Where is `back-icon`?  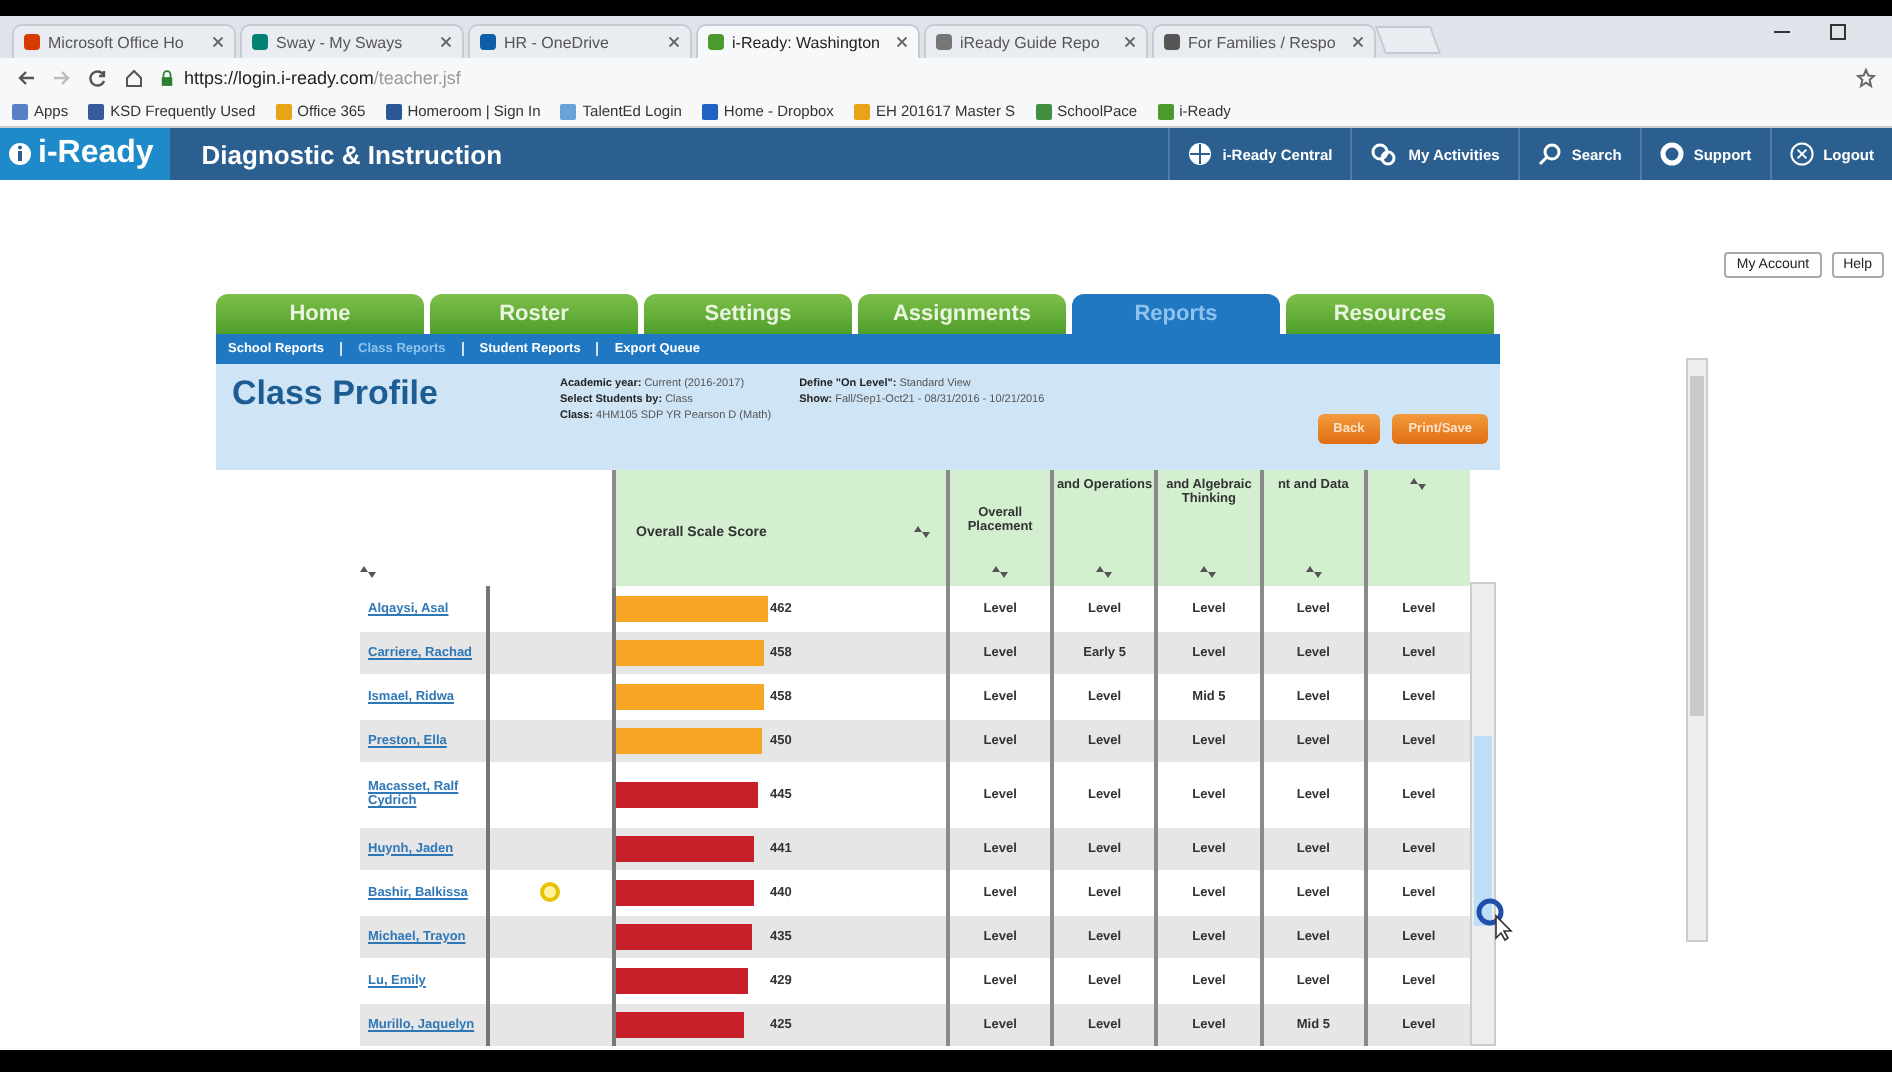 back-icon is located at coordinates (26, 77).